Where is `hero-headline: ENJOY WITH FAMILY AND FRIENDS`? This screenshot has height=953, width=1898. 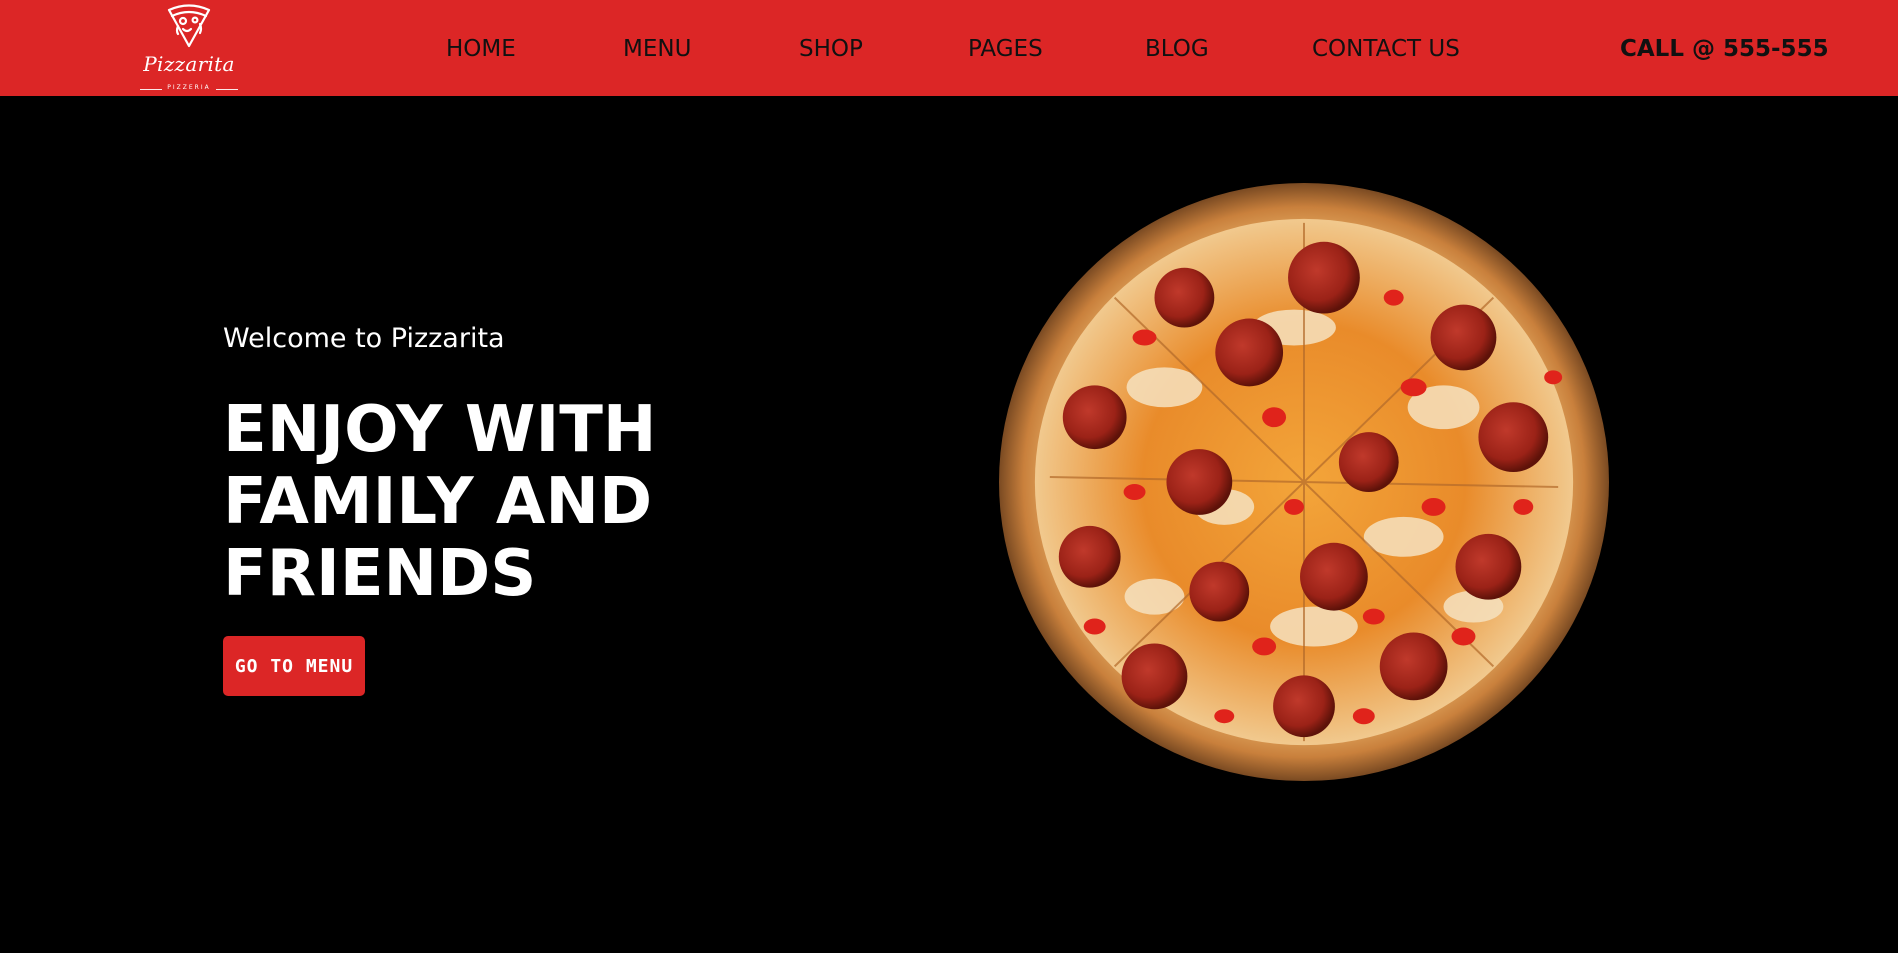 hero-headline: ENJOY WITH FAMILY AND FRIENDS is located at coordinates (483, 502).